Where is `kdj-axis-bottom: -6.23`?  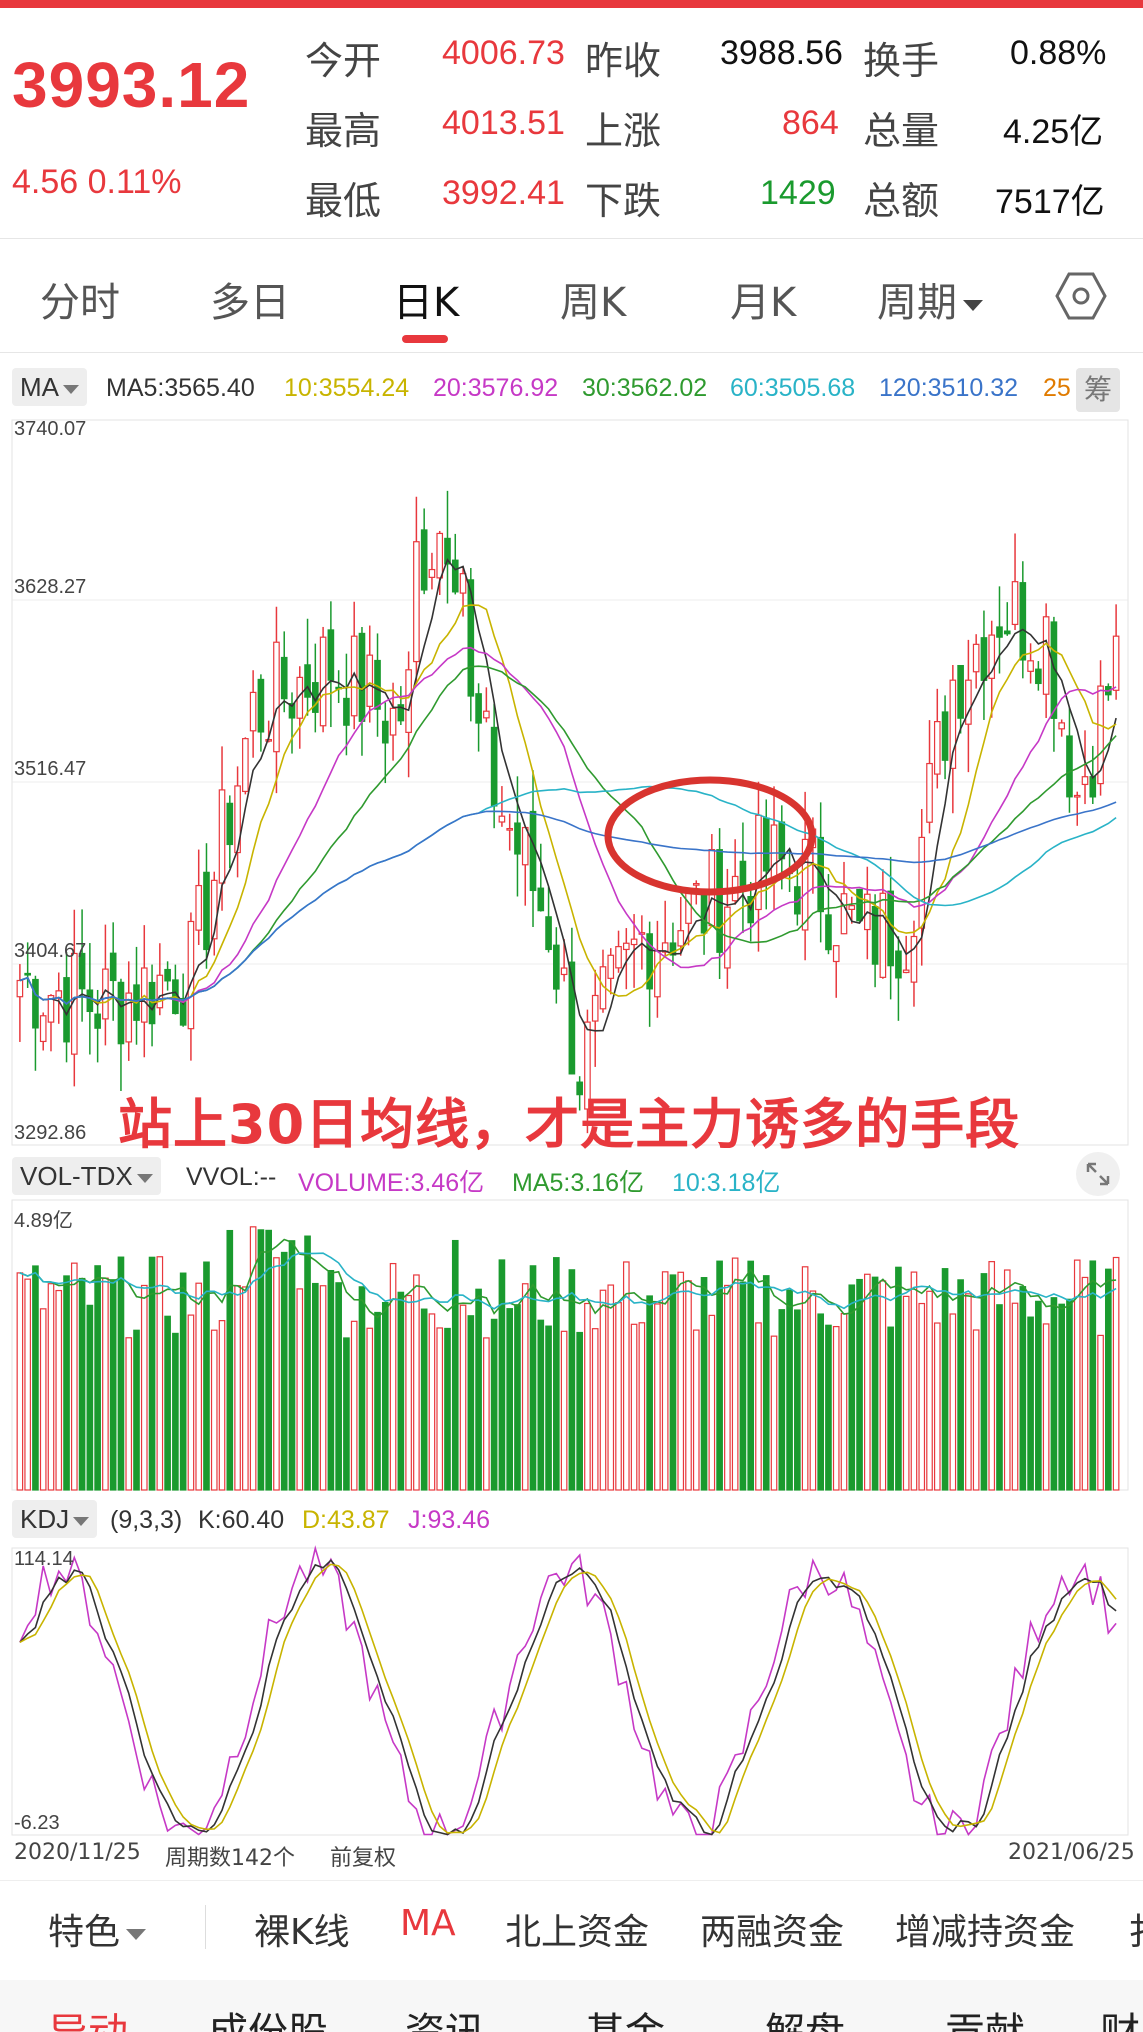 kdj-axis-bottom: -6.23 is located at coordinates (37, 1823).